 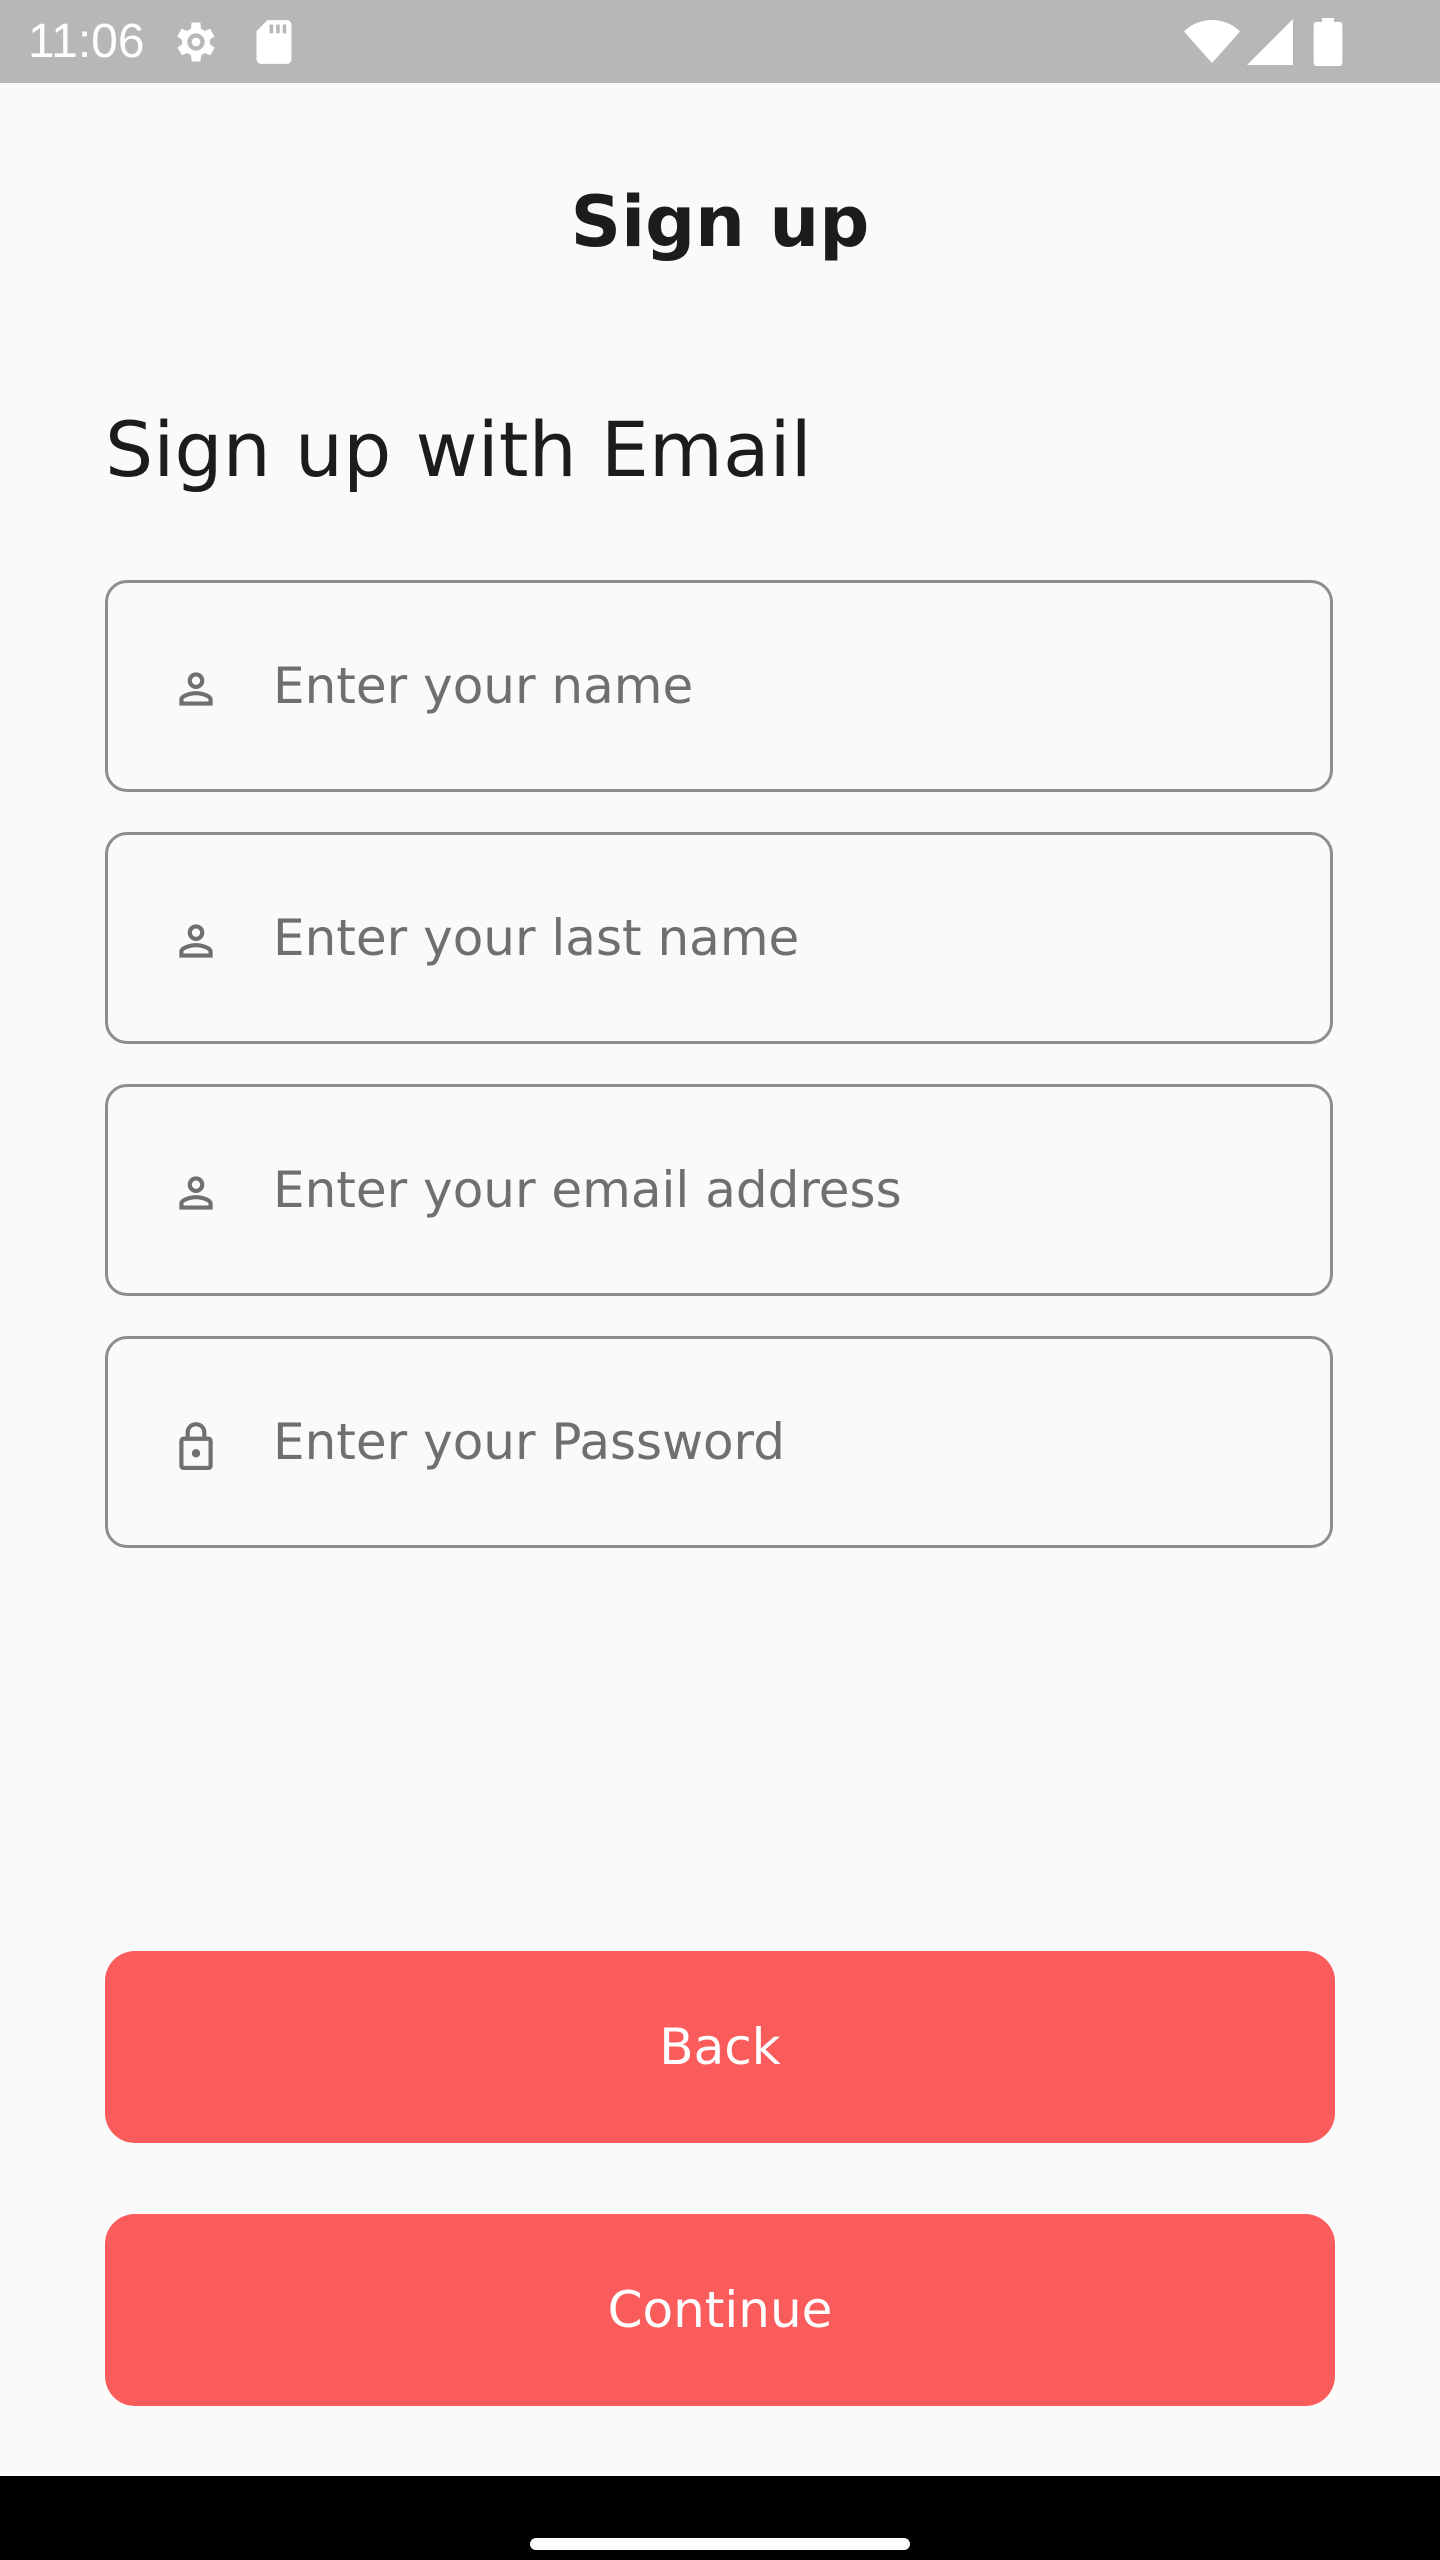 I want to click on last-name-field, so click(x=719, y=938).